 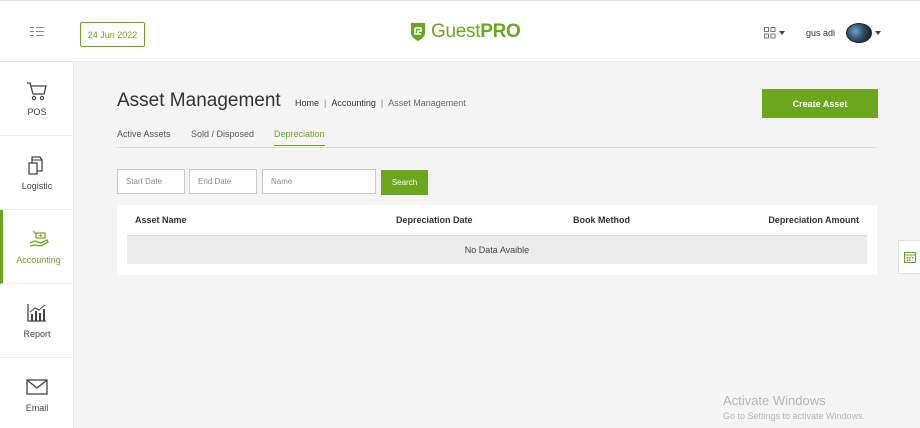 I want to click on tab-sold-disposed: Sold / Disposed, so click(x=222, y=137).